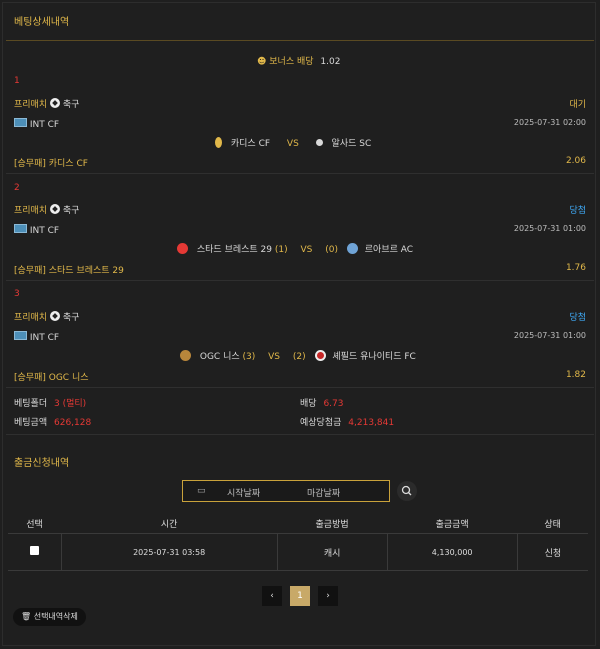  I want to click on page-1-button: 1, so click(300, 596).